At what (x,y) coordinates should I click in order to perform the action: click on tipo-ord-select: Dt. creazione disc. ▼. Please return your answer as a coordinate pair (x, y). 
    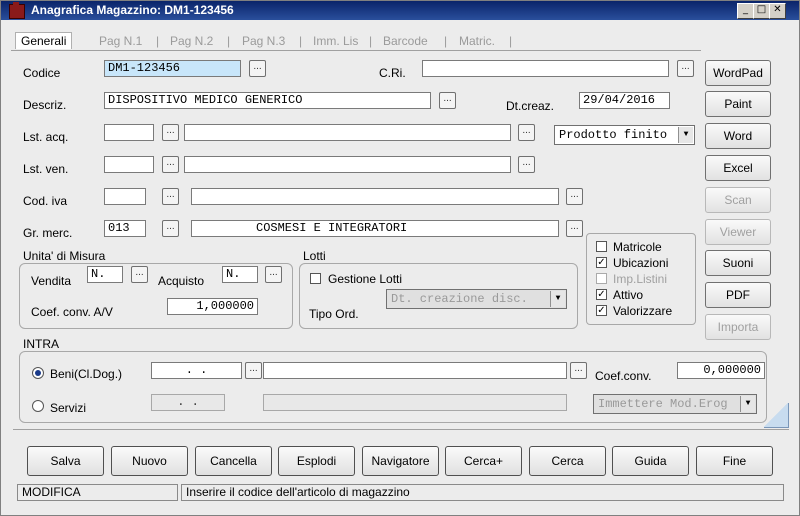
    Looking at the image, I should click on (476, 299).